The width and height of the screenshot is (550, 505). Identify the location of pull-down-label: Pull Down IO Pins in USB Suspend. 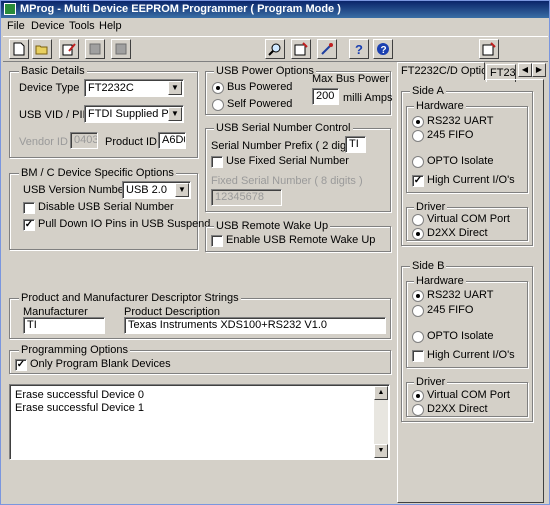
(124, 224).